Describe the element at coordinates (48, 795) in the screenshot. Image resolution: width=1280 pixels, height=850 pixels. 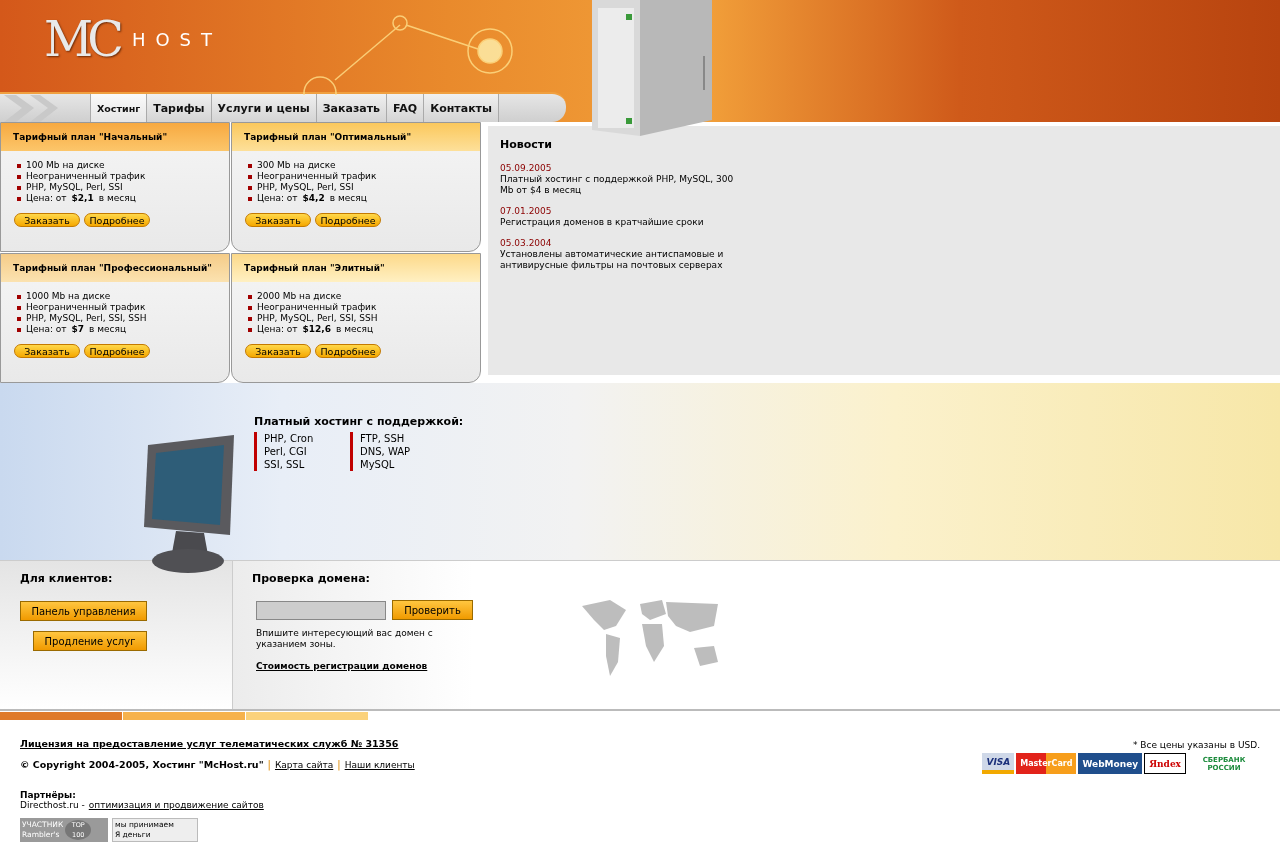
I see `partners-title: Партнёры:` at that location.